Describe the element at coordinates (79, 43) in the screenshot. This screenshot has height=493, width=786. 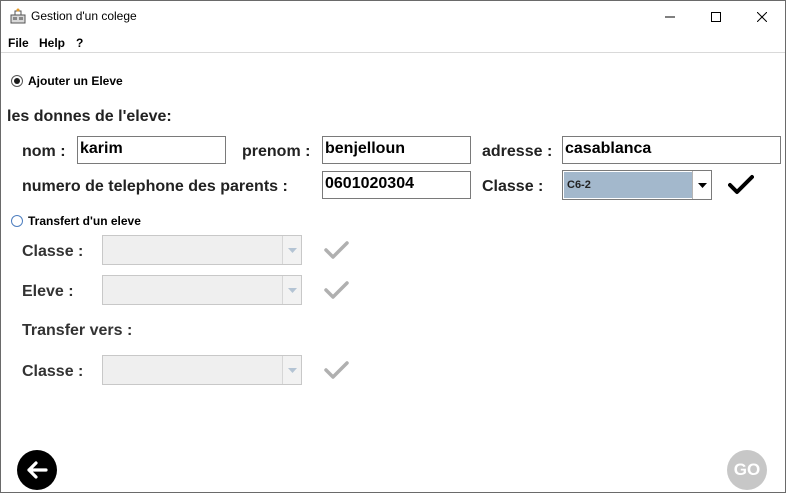
I see `menu-question: ?` at that location.